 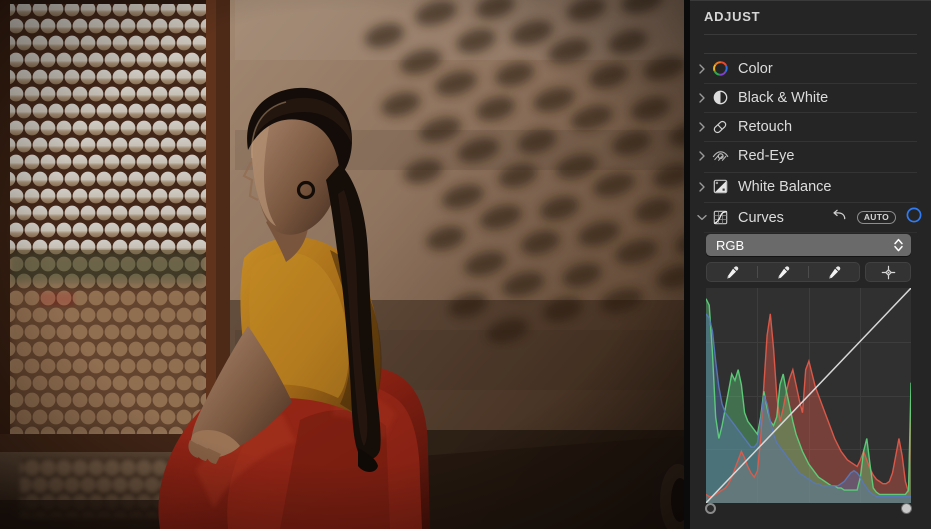 What do you see at coordinates (720, 186) in the screenshot?
I see `gradient-square-icon` at bounding box center [720, 186].